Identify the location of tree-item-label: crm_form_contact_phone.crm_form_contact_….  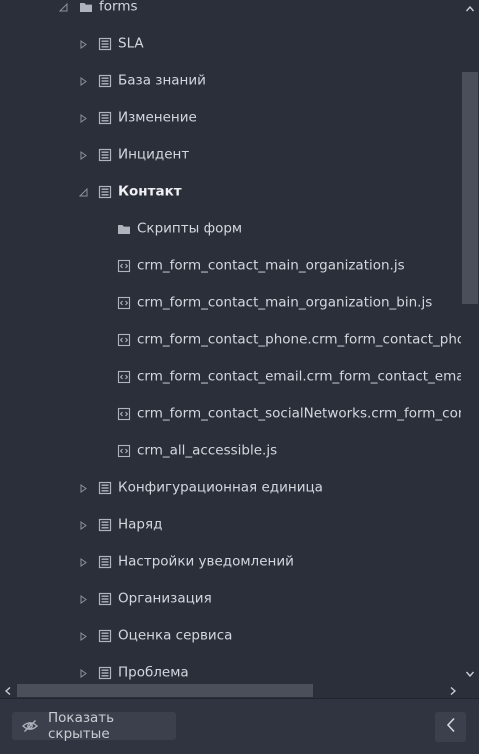
(299, 339).